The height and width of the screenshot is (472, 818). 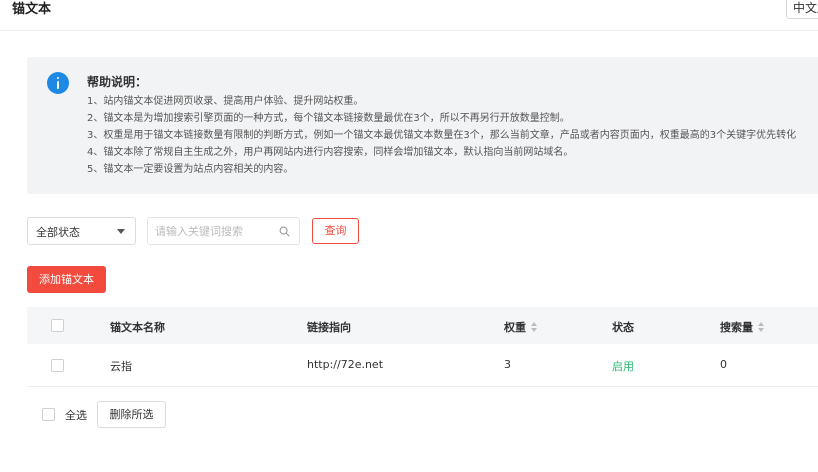 What do you see at coordinates (131, 414) in the screenshot?
I see `delete-selected-button: 删除所选` at bounding box center [131, 414].